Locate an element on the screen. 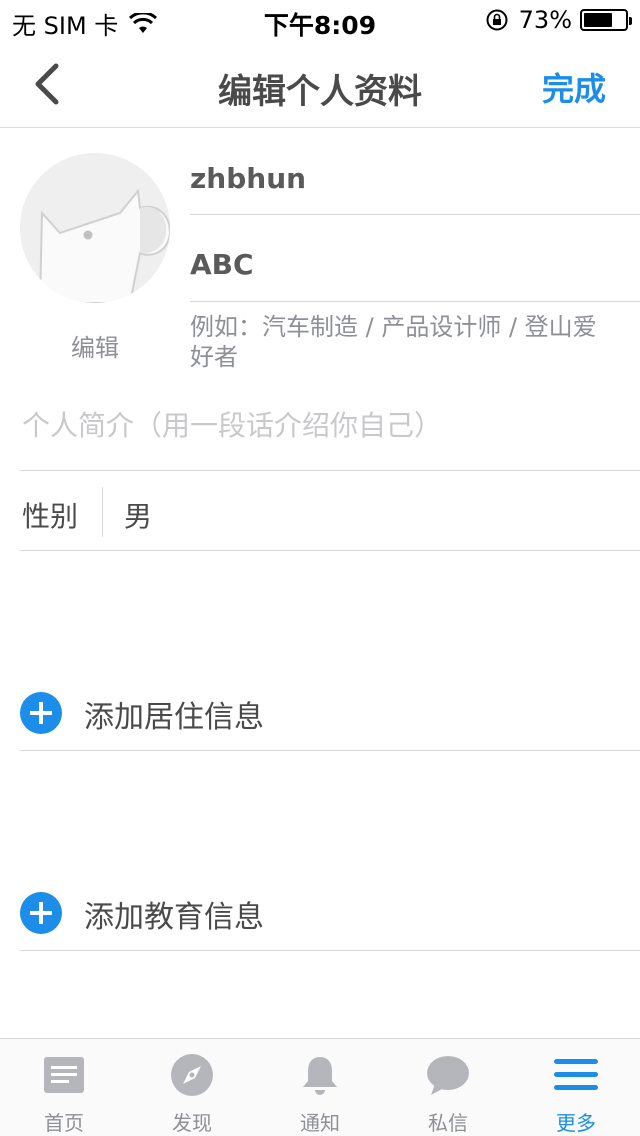  menu-icon is located at coordinates (576, 1074).